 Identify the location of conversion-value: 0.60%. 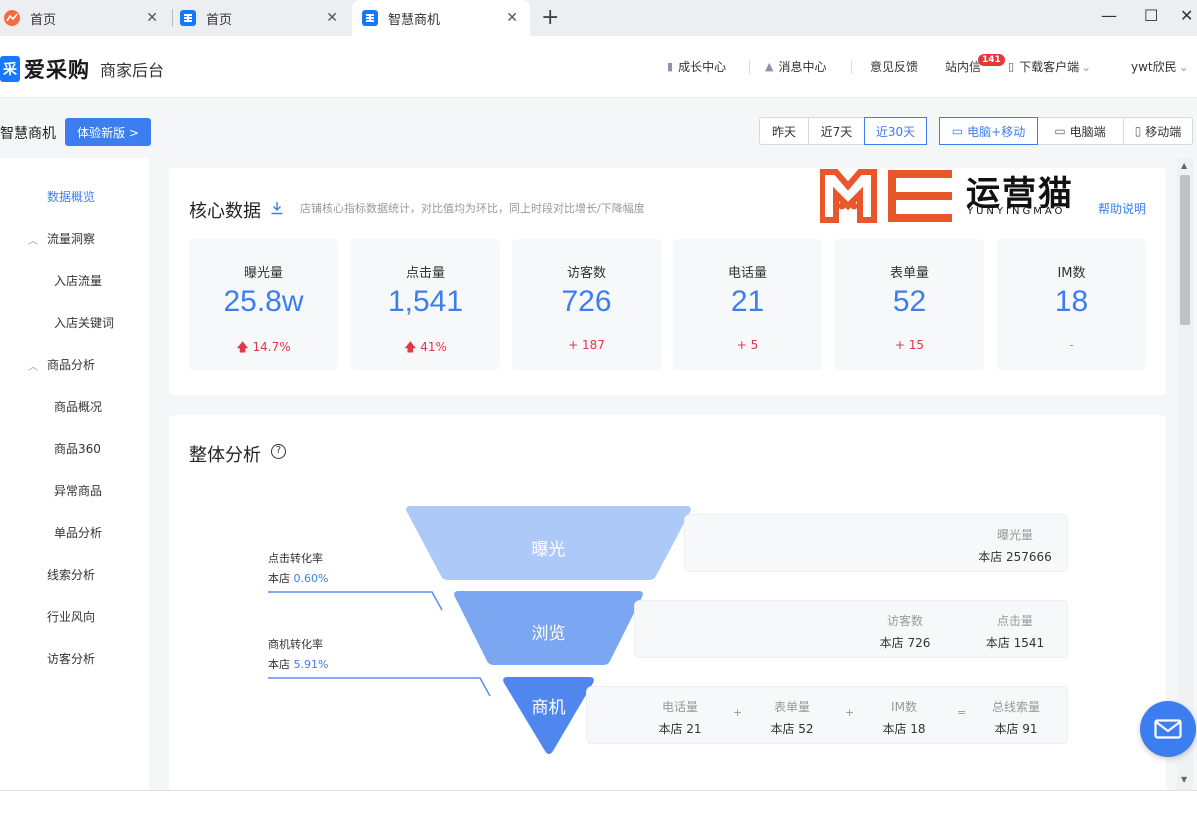
(311, 578).